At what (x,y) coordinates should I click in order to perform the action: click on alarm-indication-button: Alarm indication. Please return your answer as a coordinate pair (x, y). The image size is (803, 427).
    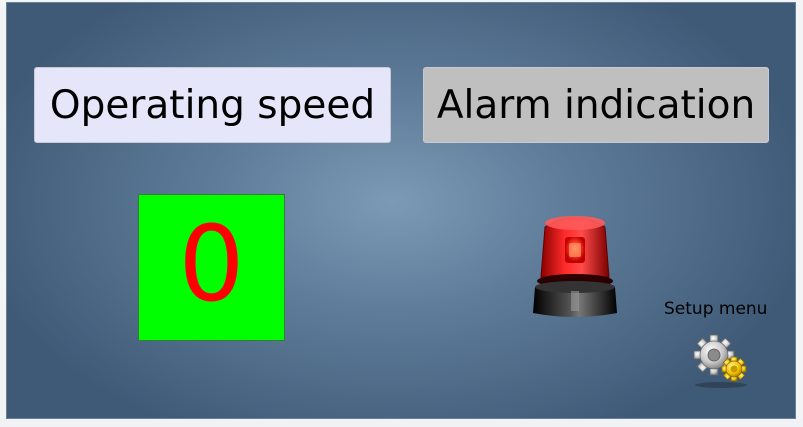
    Looking at the image, I should click on (596, 105).